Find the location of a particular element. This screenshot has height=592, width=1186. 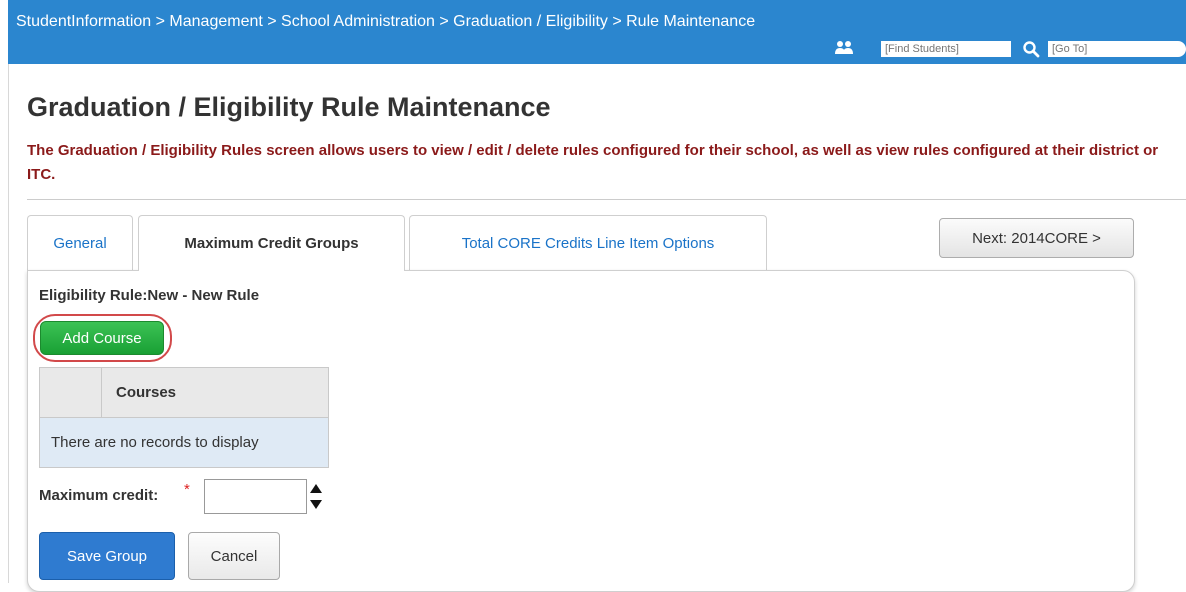

tab-general: General is located at coordinates (80, 242).